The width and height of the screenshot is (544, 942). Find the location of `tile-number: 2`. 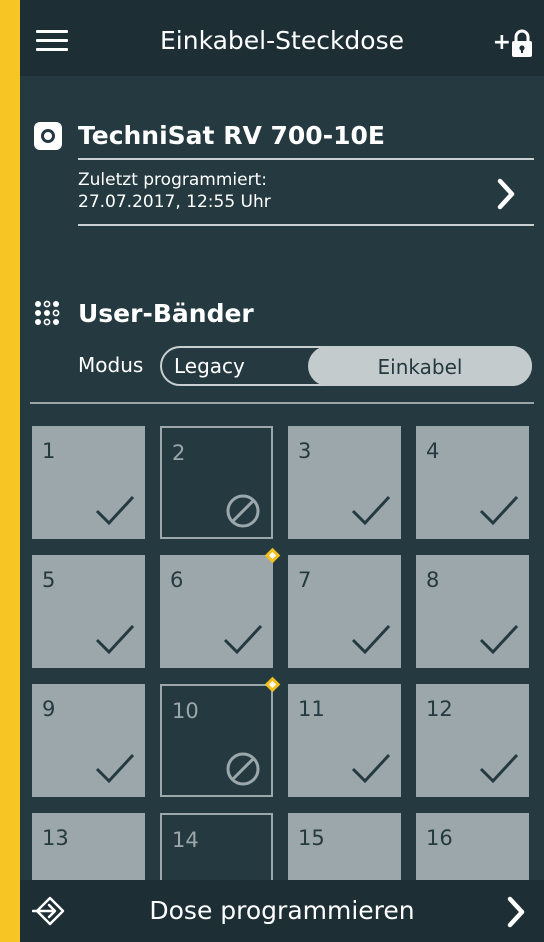

tile-number: 2 is located at coordinates (179, 453).